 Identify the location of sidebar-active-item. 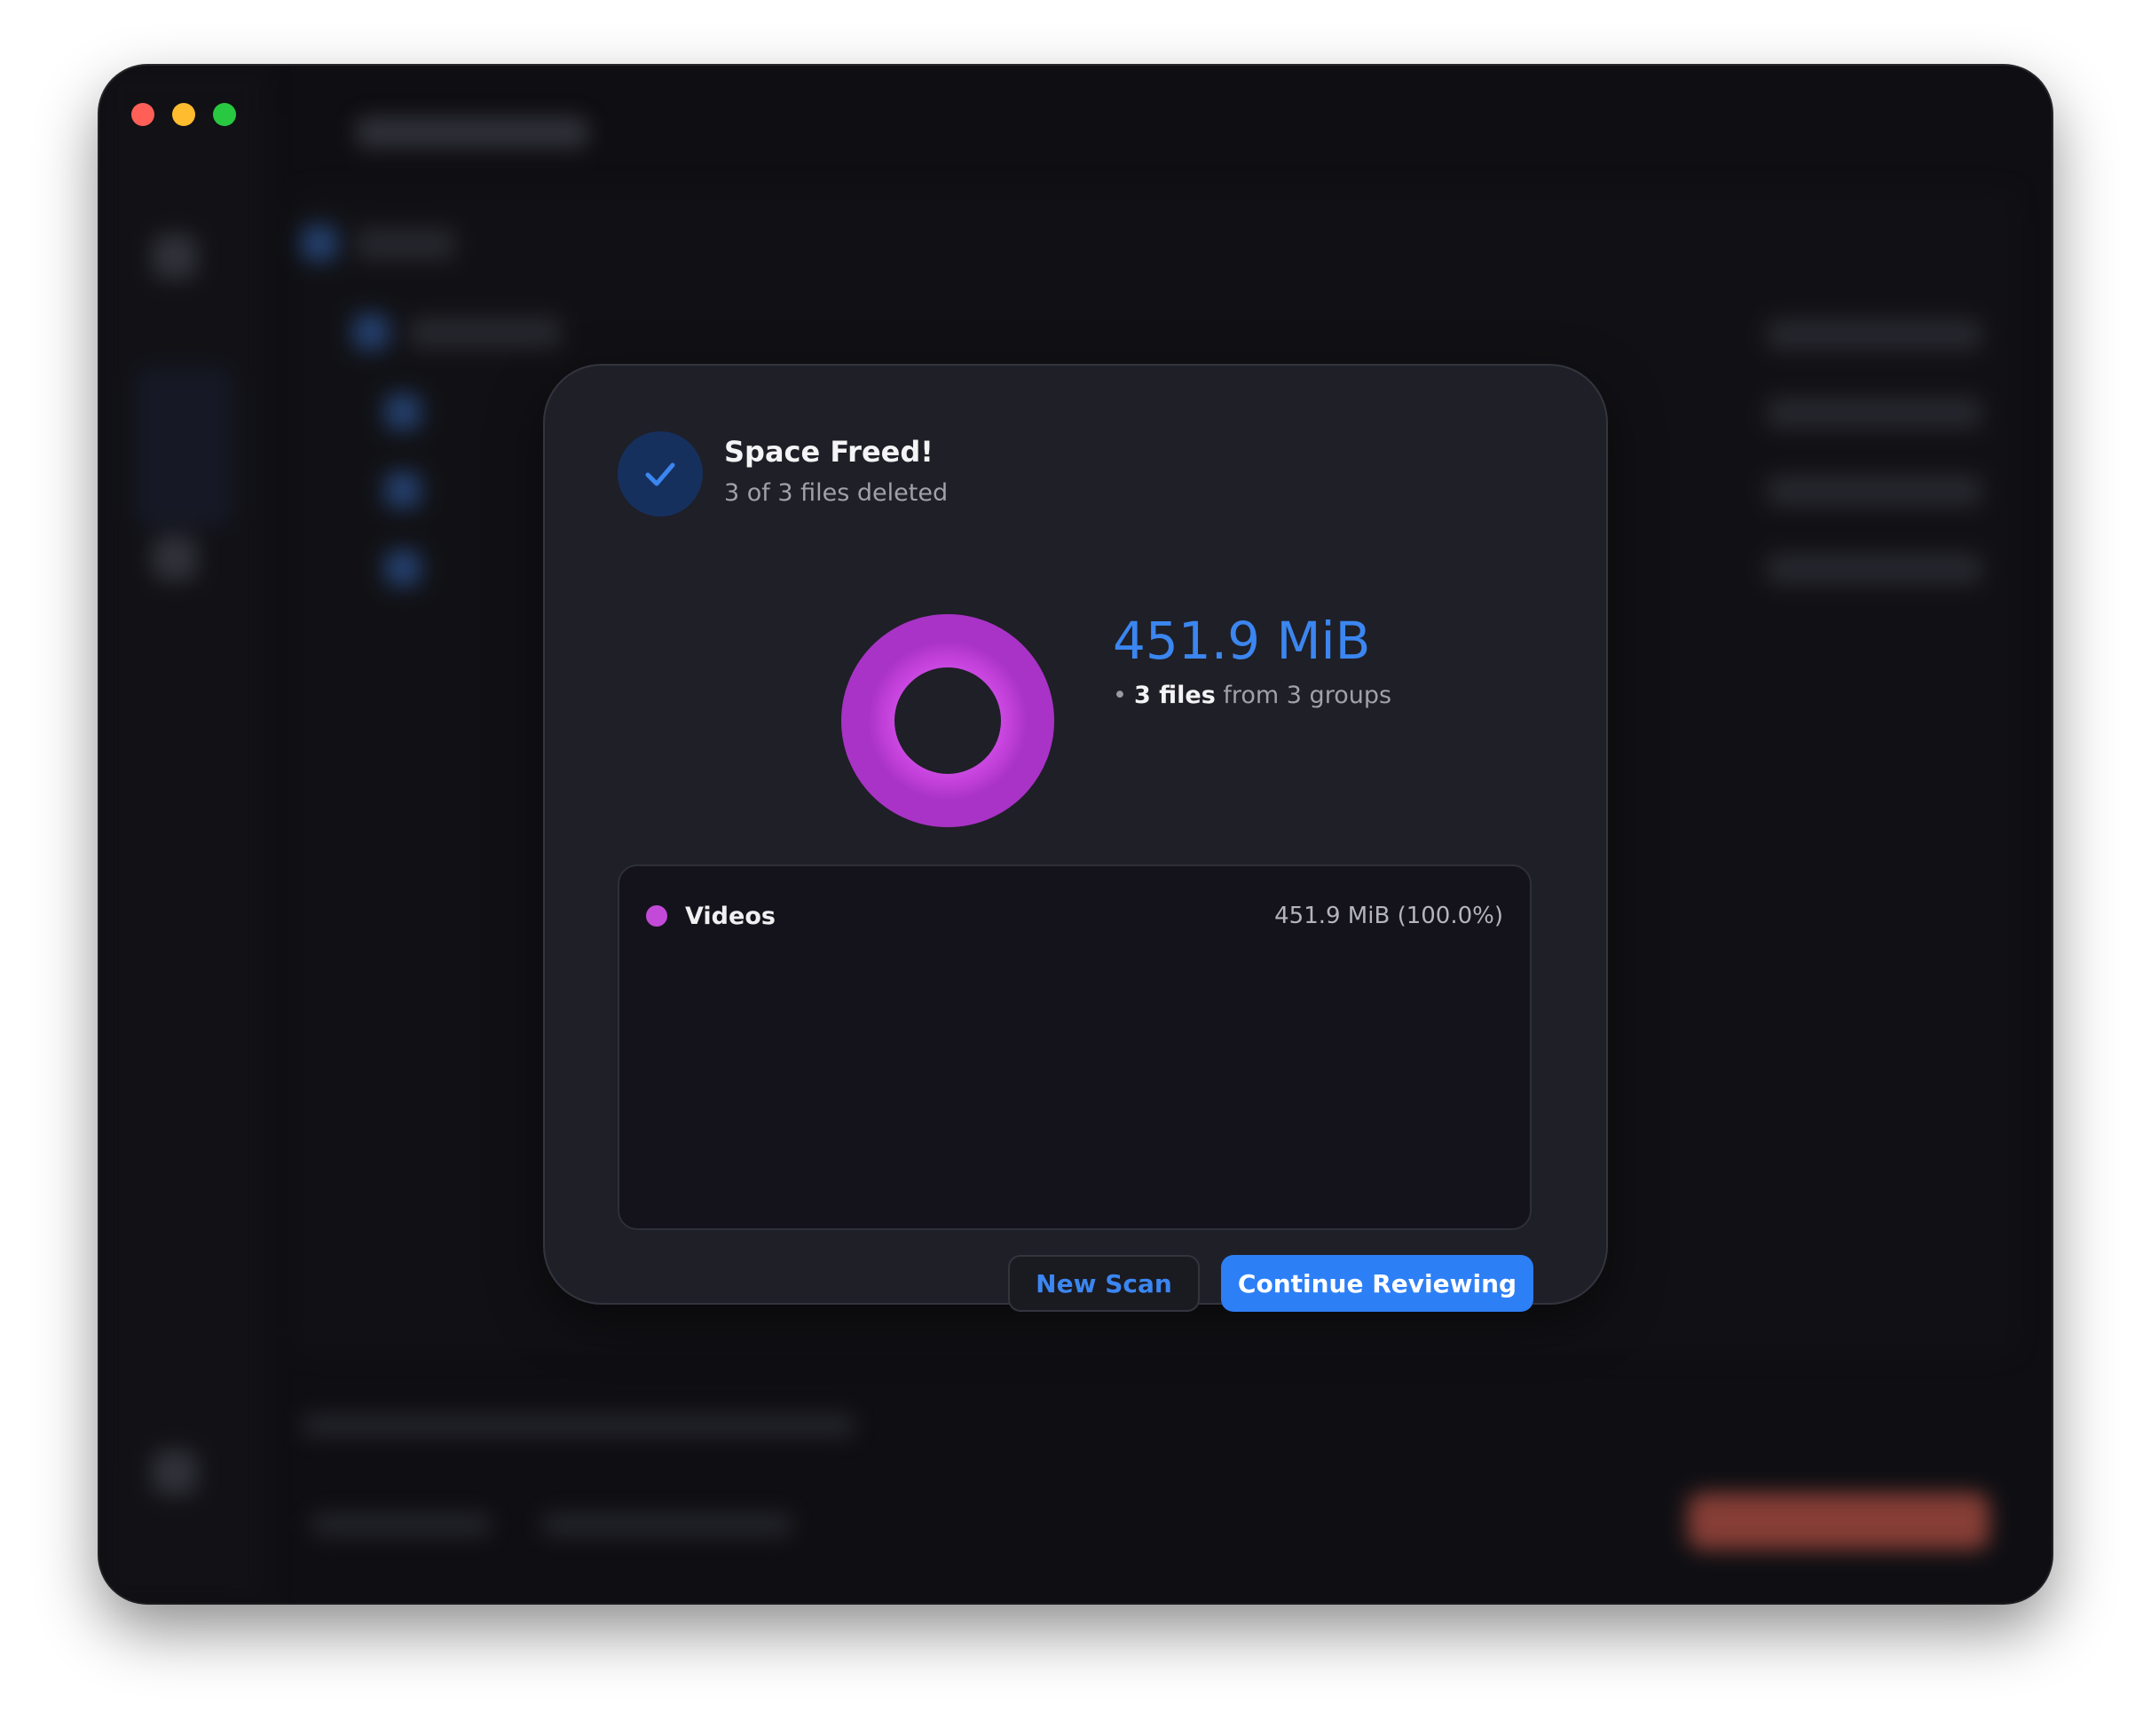
(183, 447).